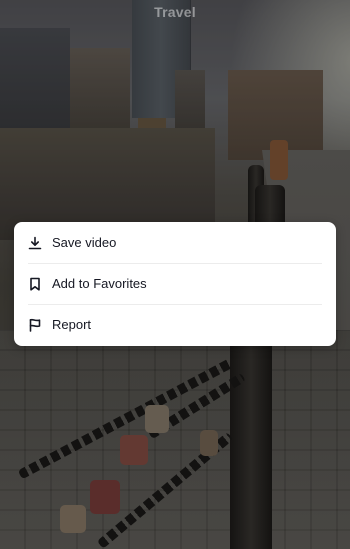 This screenshot has height=549, width=350. I want to click on bookmark-icon, so click(35, 284).